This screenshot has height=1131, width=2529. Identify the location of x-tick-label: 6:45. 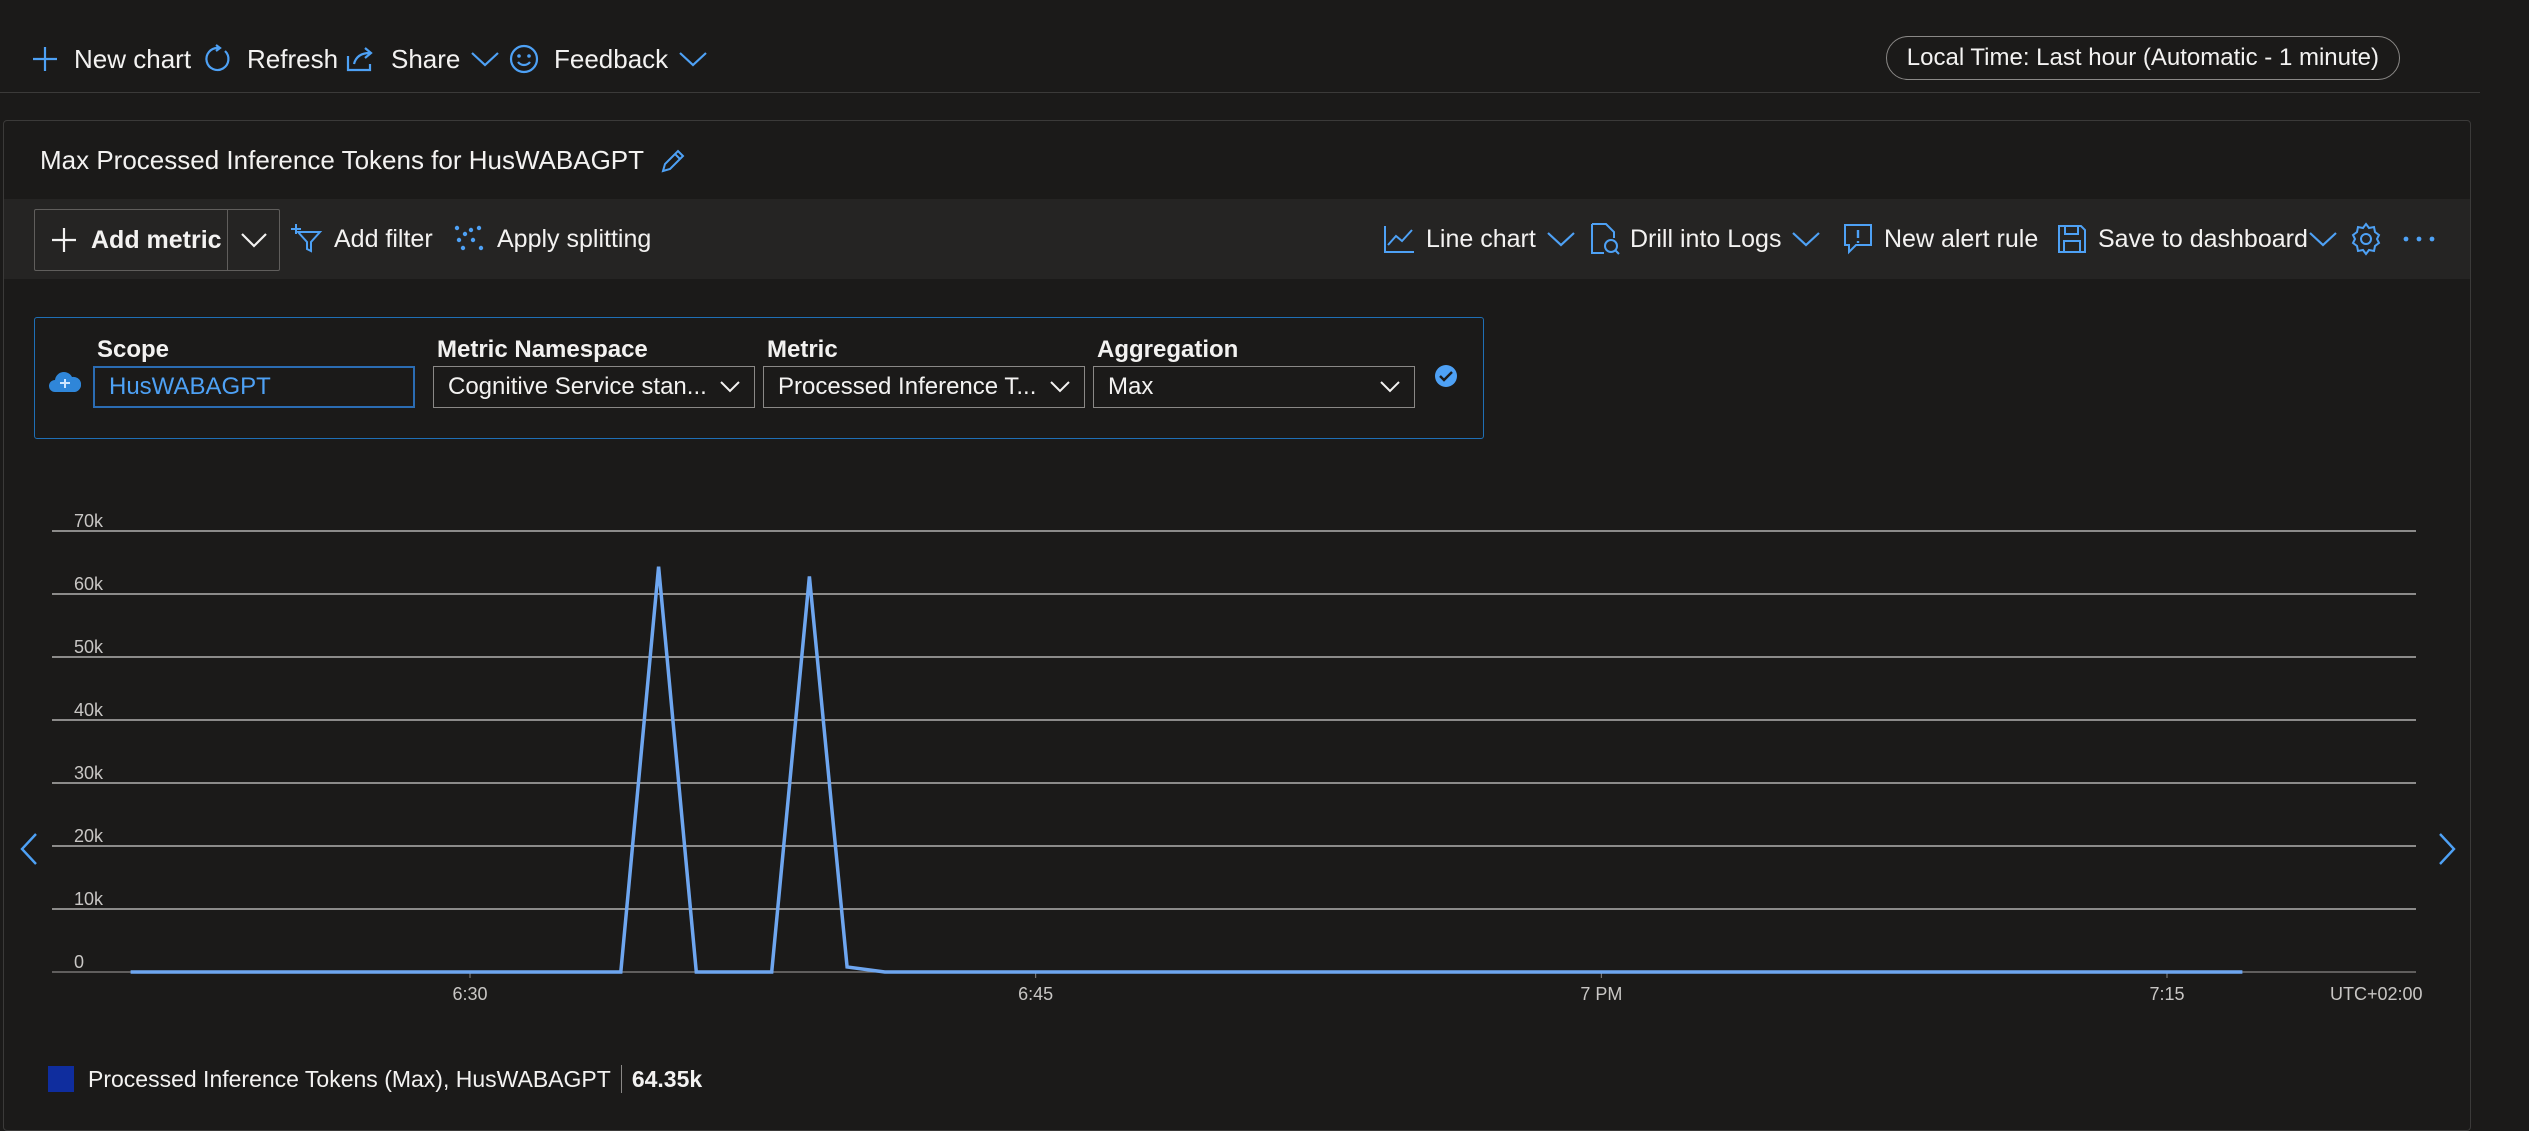
(1035, 994).